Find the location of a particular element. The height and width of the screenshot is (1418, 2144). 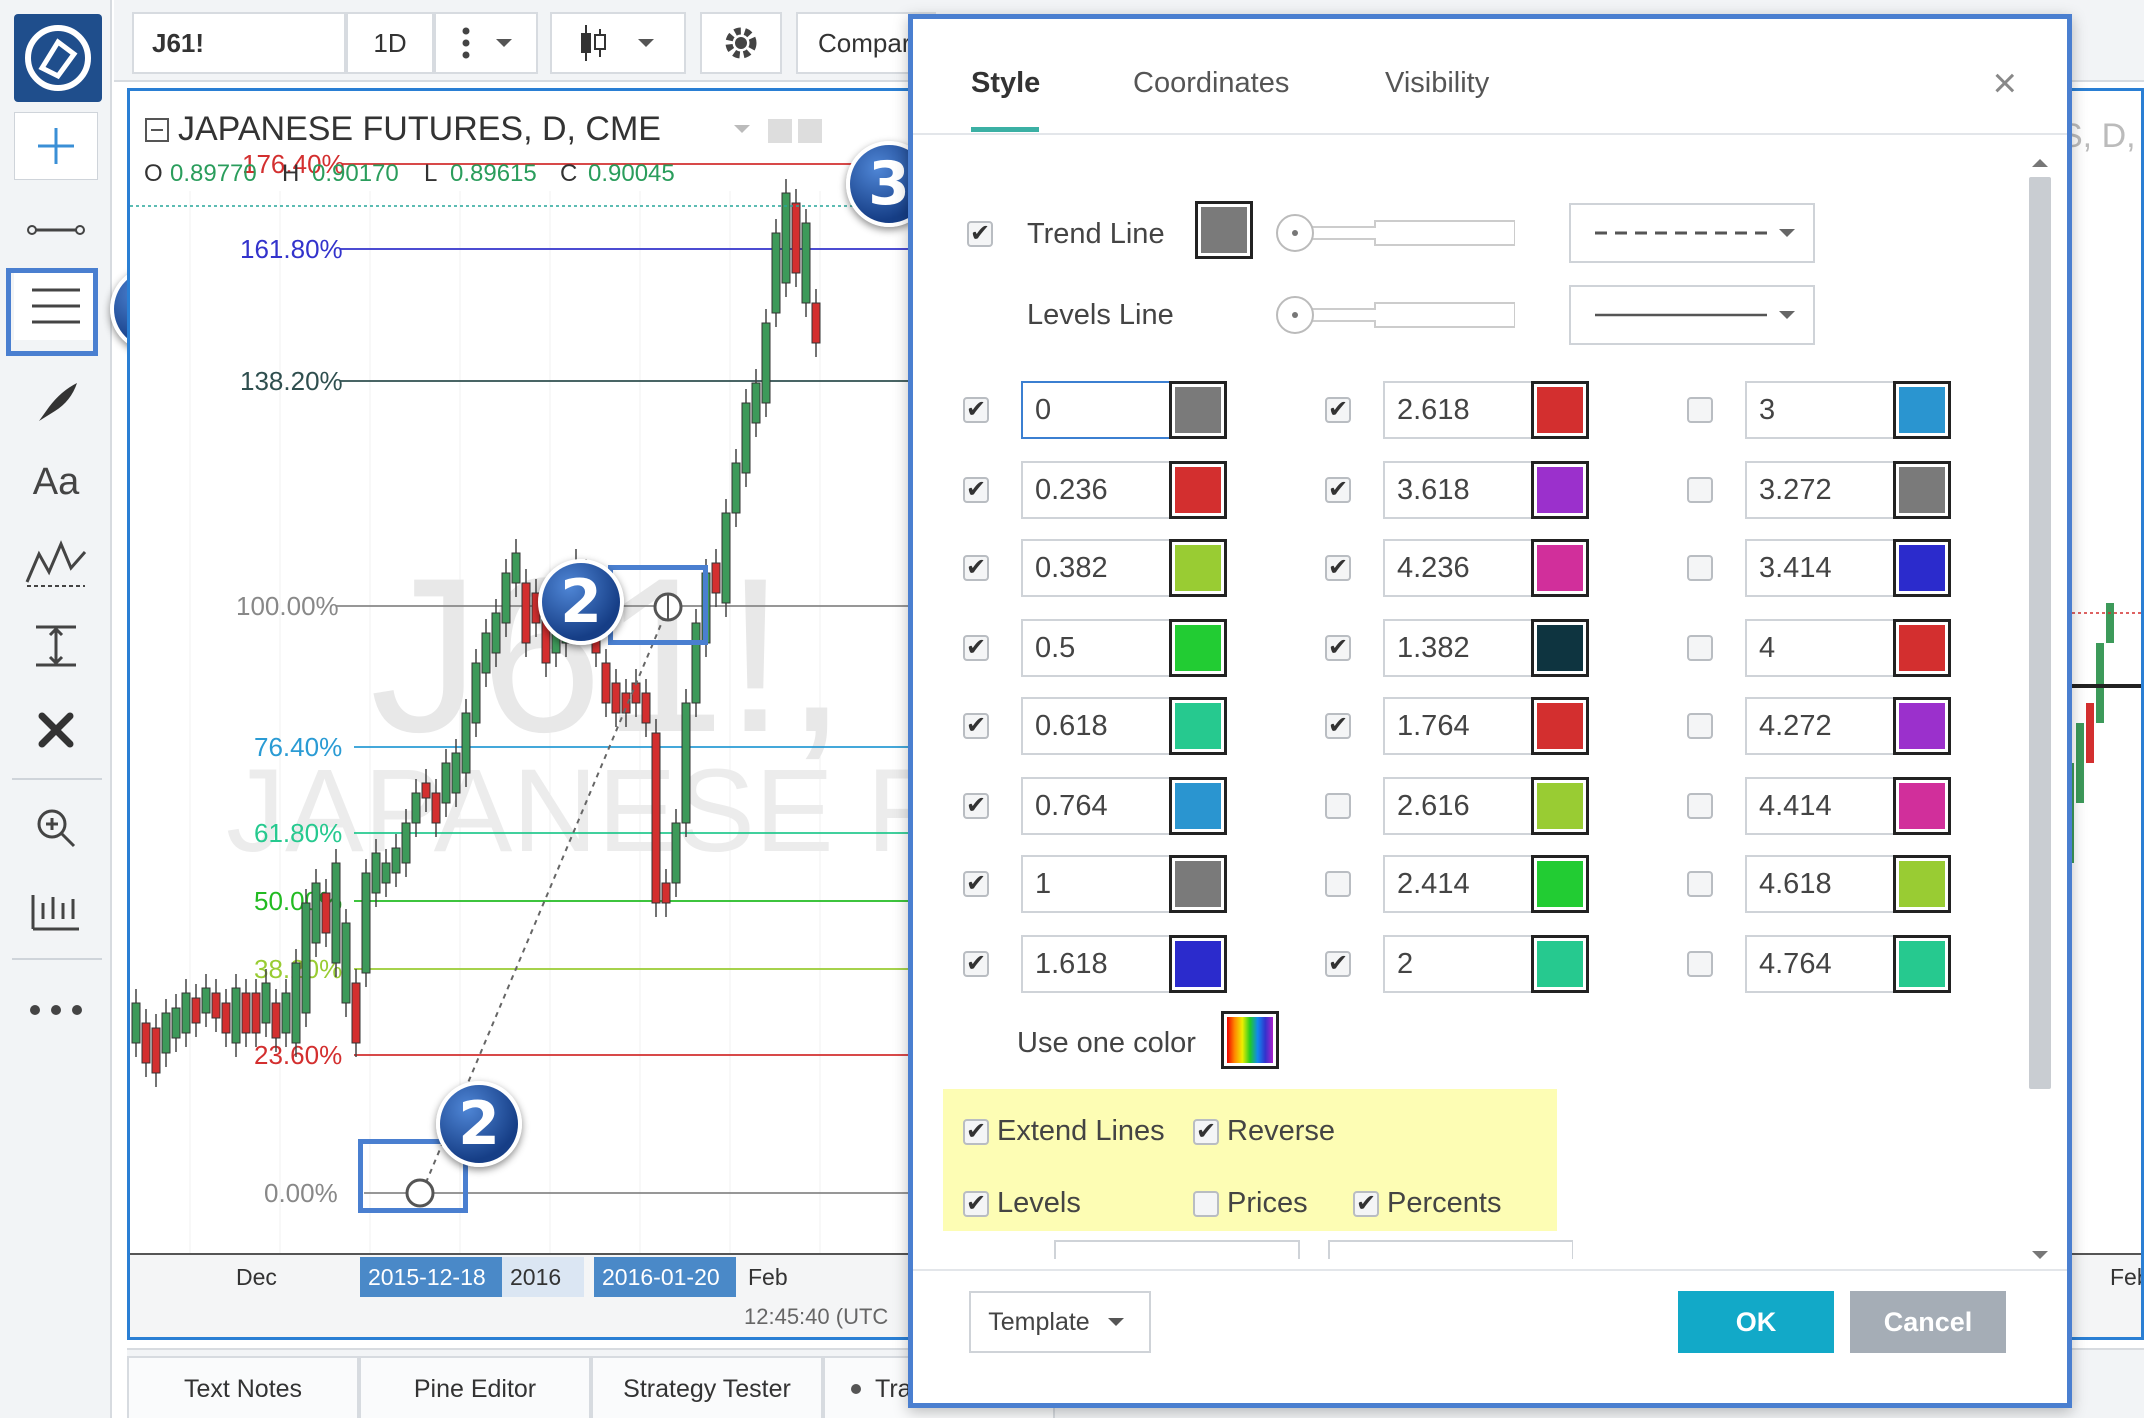

close-icon: × is located at coordinates (2004, 83).